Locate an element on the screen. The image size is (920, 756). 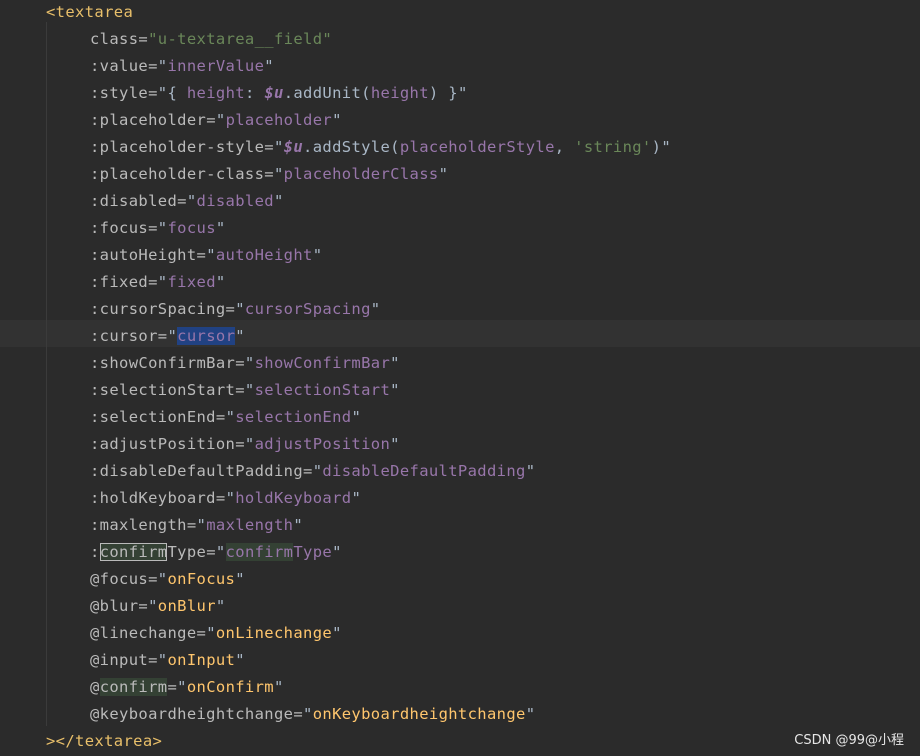
code-line-focus: :focus="focus" is located at coordinates (460, 229).